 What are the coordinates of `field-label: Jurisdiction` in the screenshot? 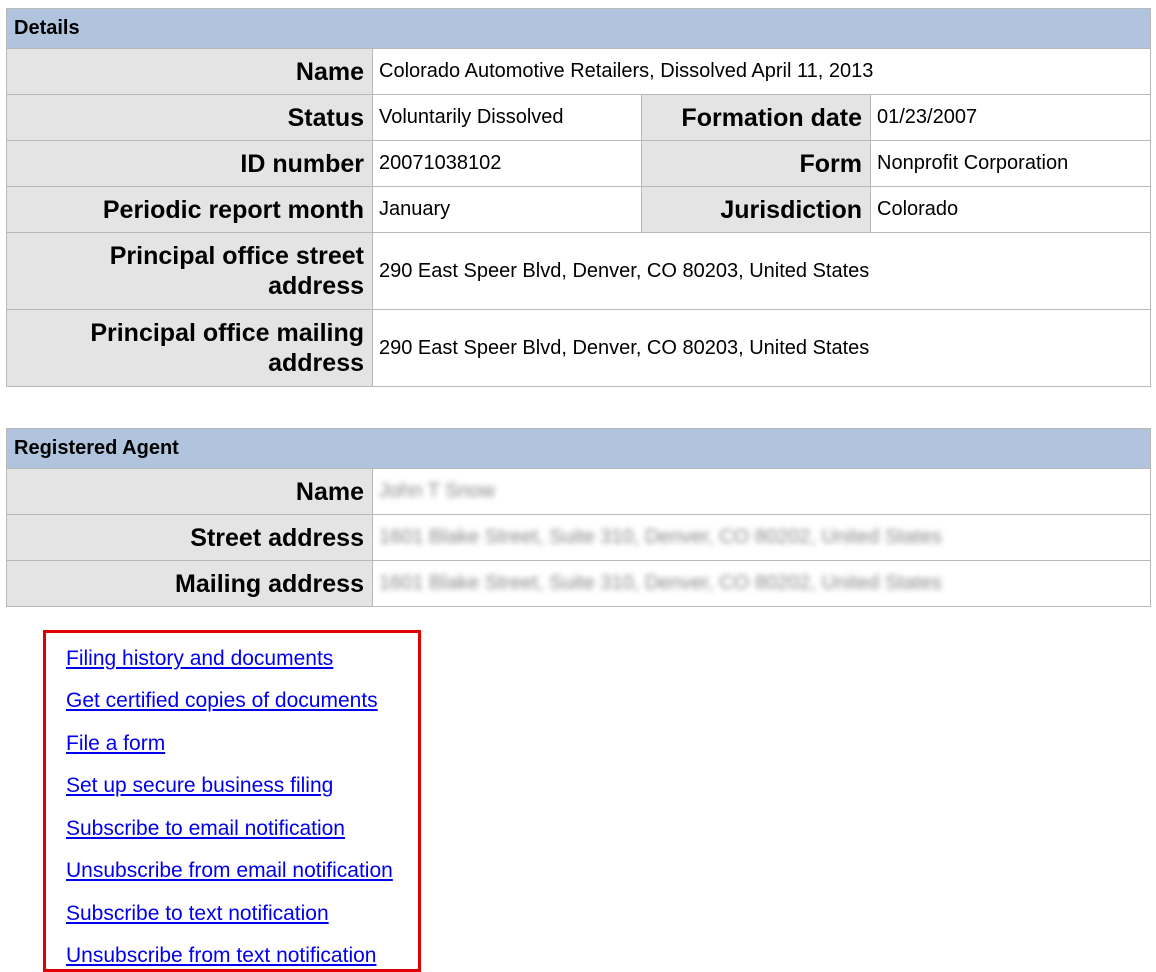 It's located at (756, 209).